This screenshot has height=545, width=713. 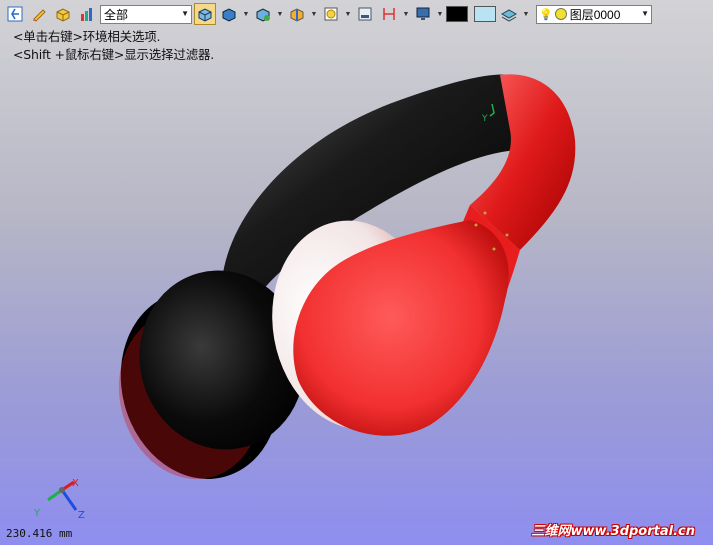 I want to click on watermark-text: 三维网www.3dportal.cn, so click(x=613, y=531).